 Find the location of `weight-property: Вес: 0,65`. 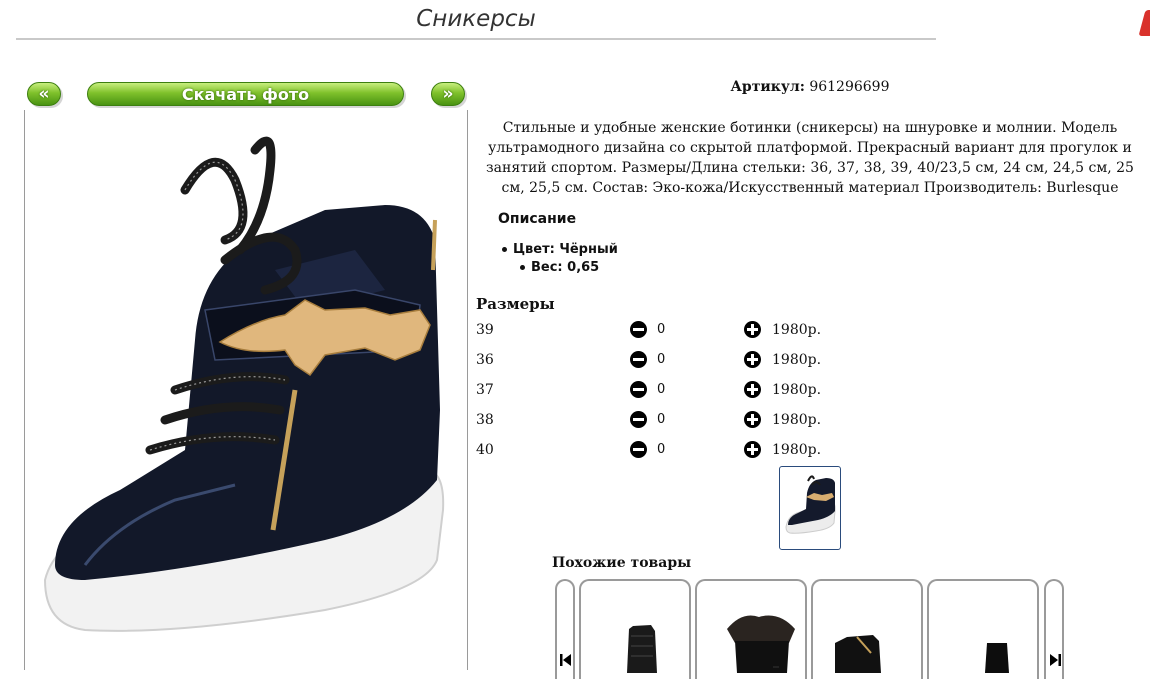

weight-property: Вес: 0,65 is located at coordinates (559, 267).